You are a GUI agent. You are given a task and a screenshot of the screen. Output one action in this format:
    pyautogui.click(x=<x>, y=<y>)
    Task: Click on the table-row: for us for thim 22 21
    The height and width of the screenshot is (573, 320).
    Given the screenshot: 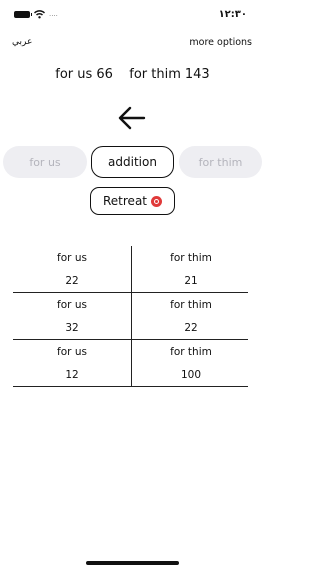 What is the action you would take?
    pyautogui.click(x=130, y=269)
    